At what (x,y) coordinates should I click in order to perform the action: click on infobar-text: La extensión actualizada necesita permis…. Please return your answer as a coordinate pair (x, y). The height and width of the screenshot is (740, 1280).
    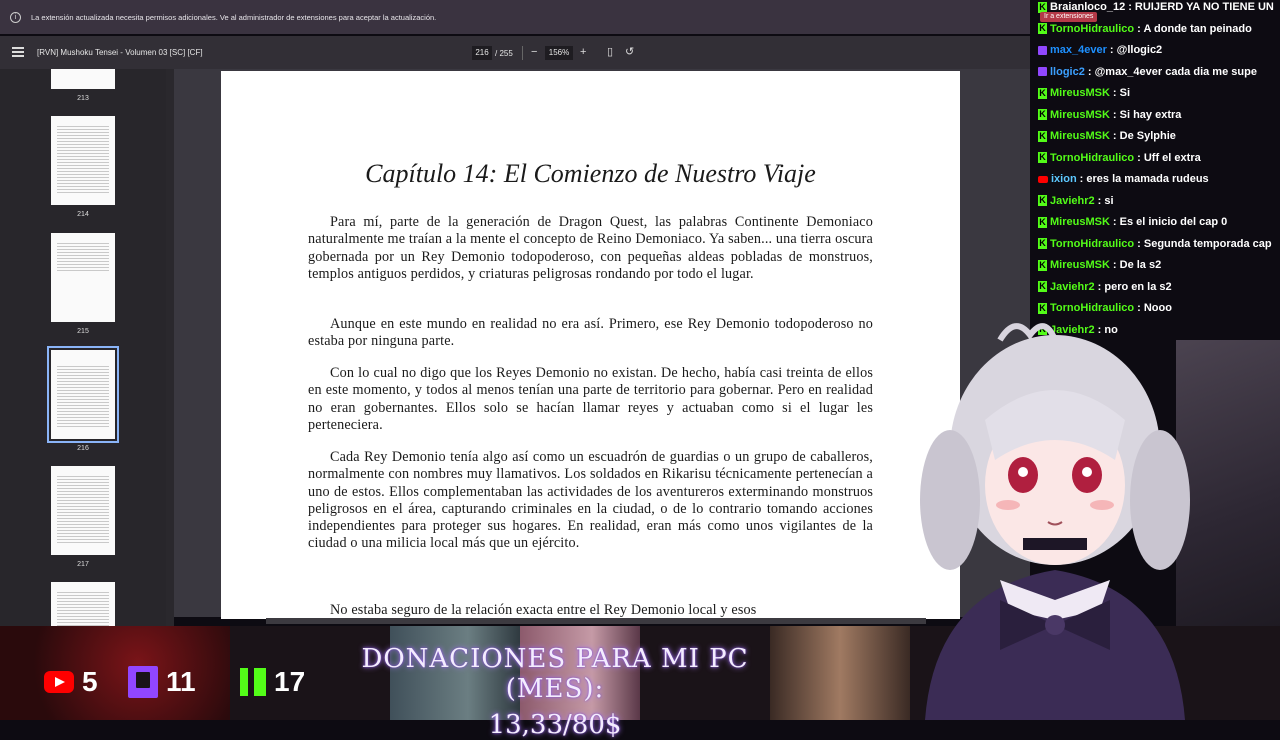
    Looking at the image, I should click on (234, 17).